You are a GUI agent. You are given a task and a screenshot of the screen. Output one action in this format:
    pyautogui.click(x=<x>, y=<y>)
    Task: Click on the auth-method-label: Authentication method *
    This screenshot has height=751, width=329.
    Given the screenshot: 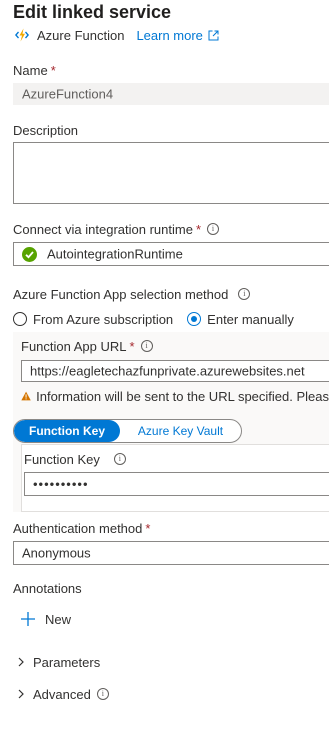 What is the action you would take?
    pyautogui.click(x=81, y=528)
    